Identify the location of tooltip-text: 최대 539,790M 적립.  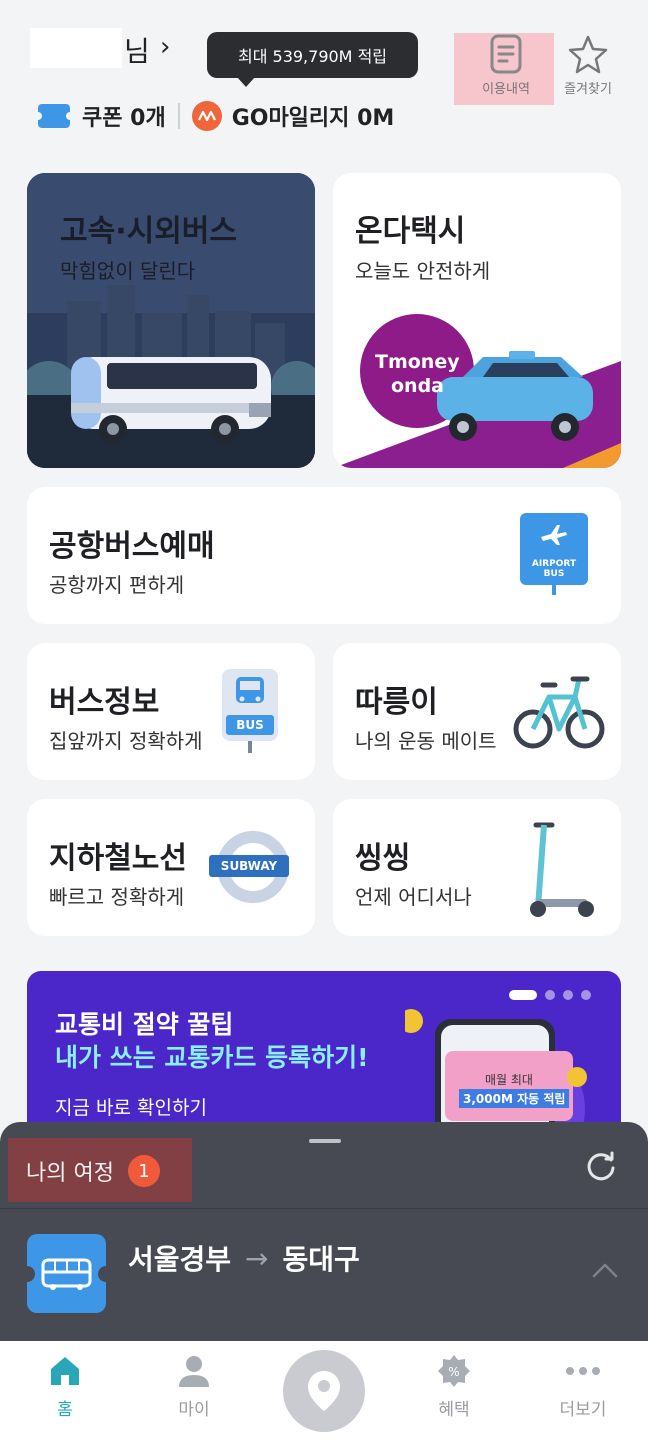
(312, 56).